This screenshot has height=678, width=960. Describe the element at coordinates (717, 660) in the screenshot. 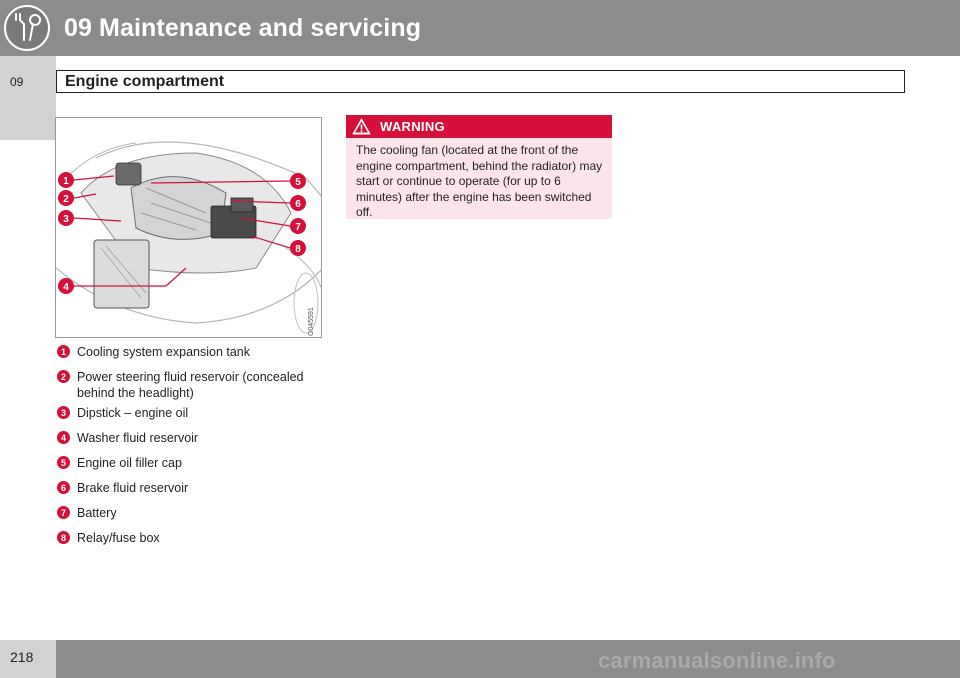

I see `watermark-text: carmanualsonline.info` at that location.